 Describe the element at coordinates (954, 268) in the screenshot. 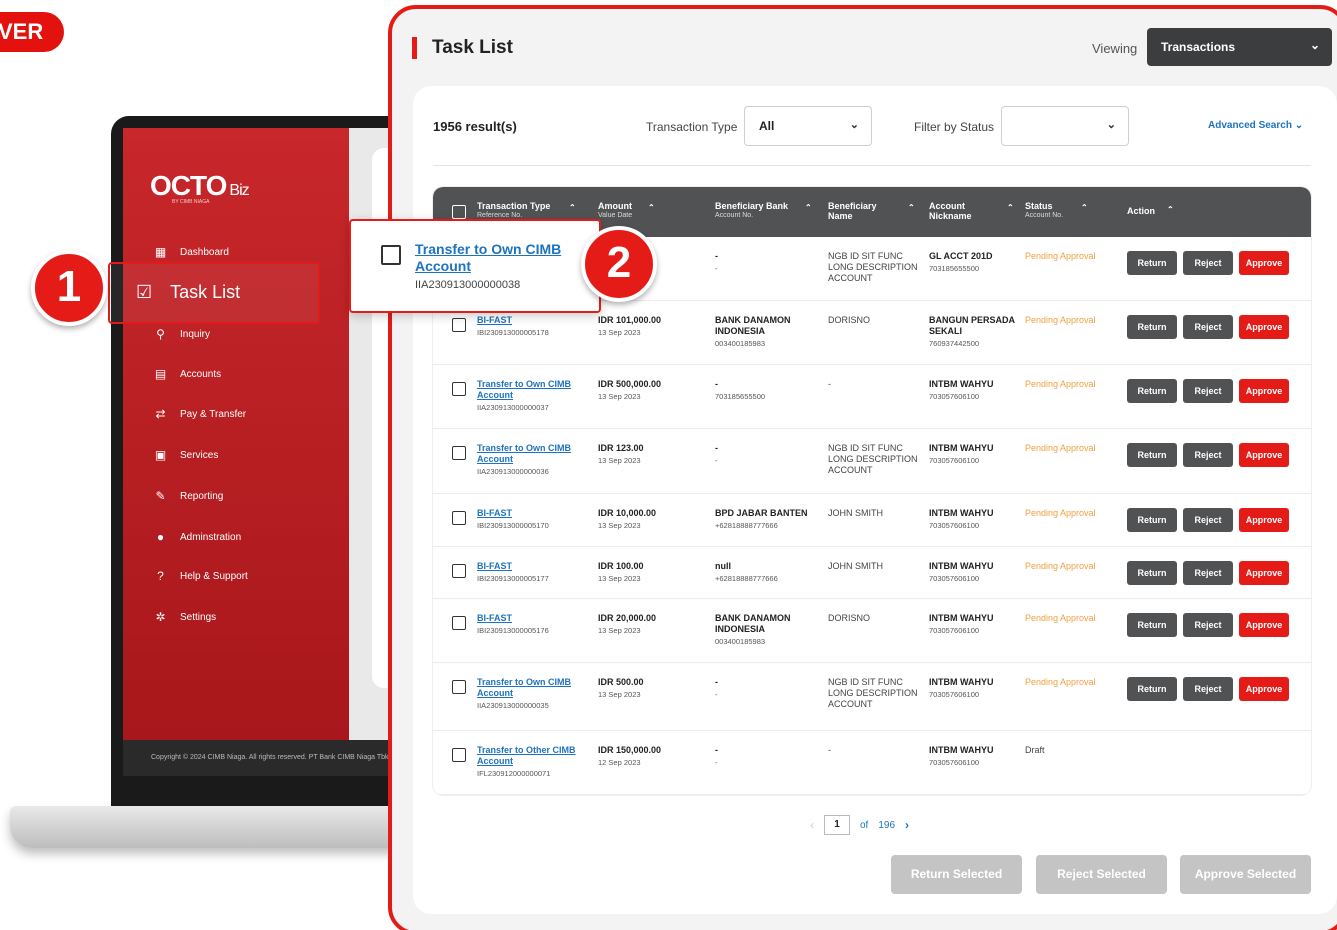

I see `account-number: 703185655500` at that location.